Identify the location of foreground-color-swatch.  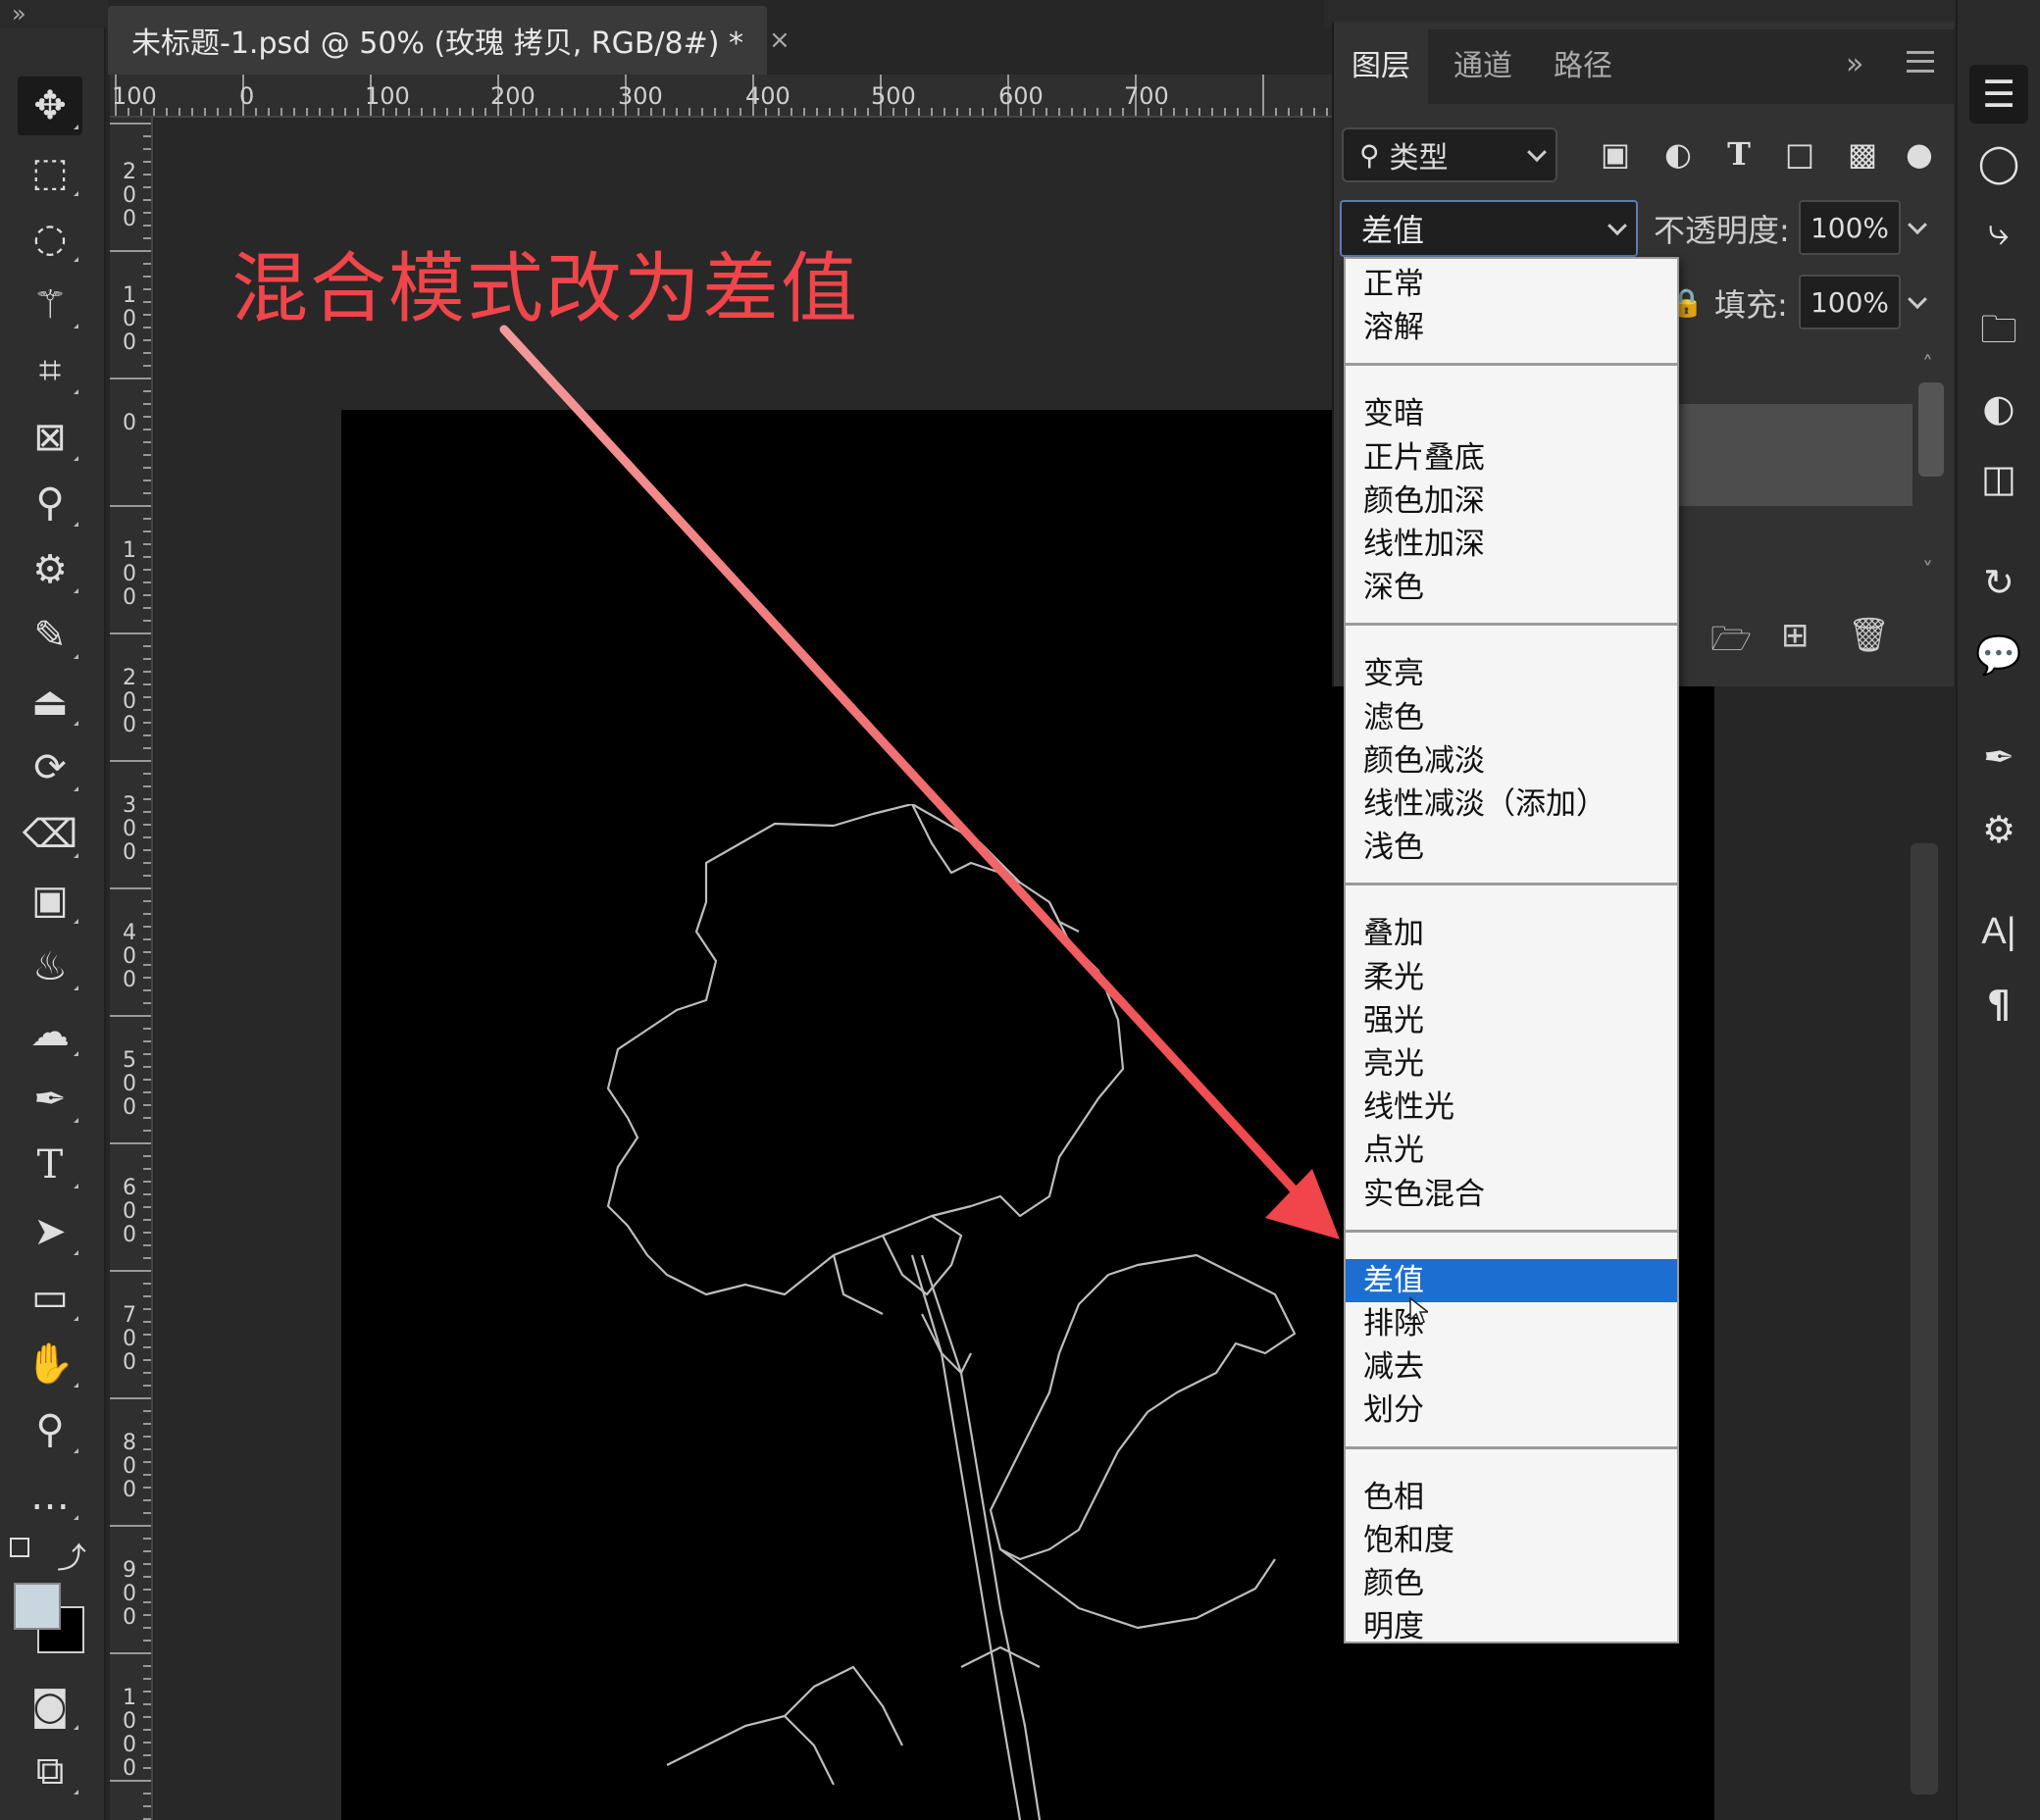
(37, 1606).